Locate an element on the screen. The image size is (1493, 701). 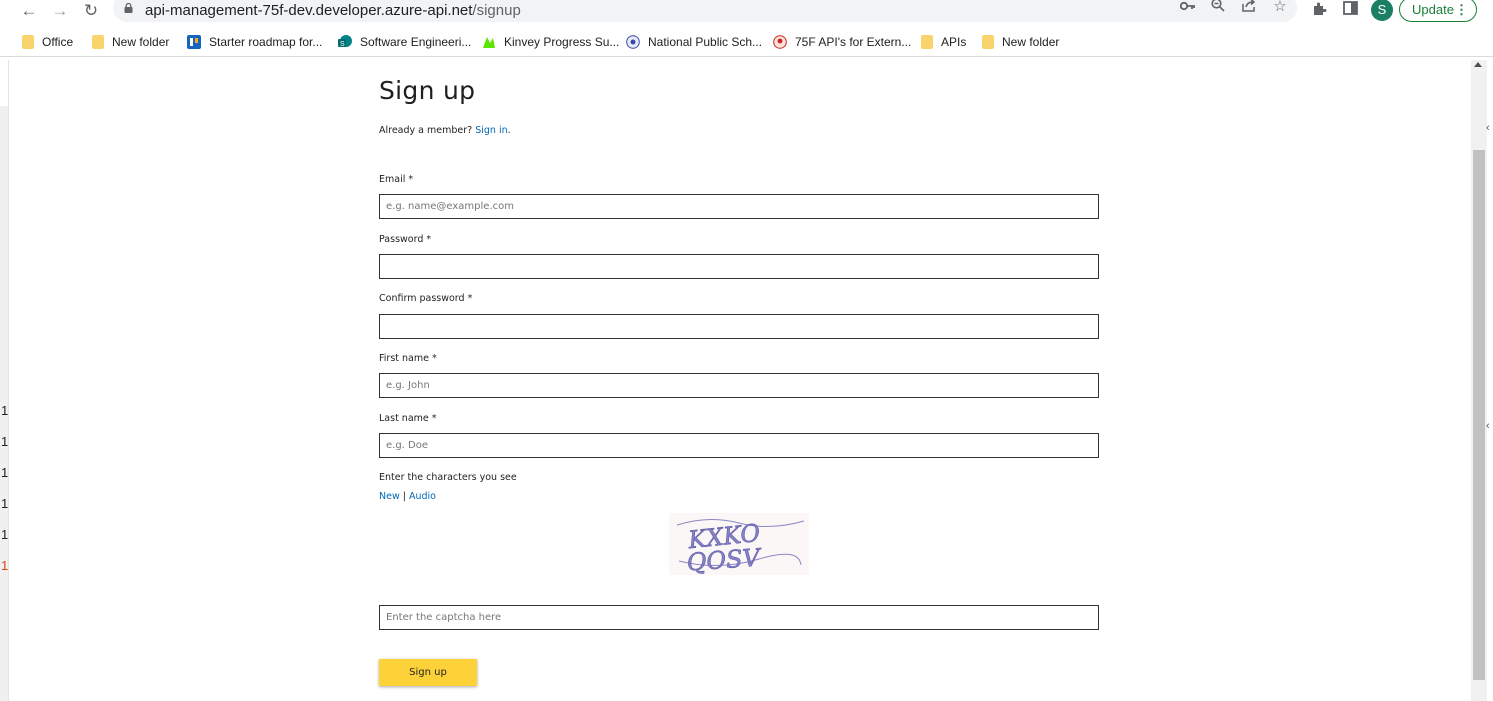
email-field is located at coordinates (739, 206).